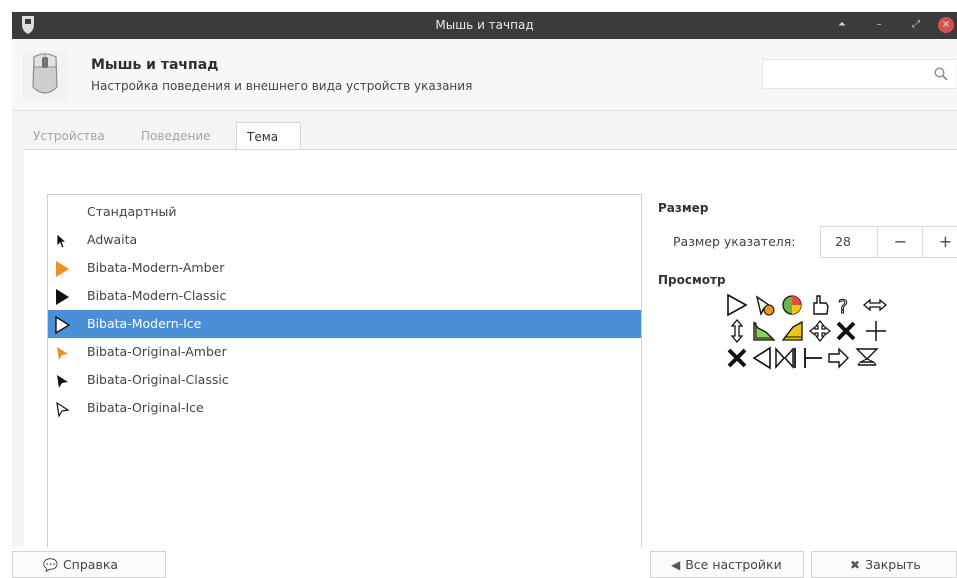 This screenshot has width=957, height=578. I want to click on mouse-icon, so click(45, 76).